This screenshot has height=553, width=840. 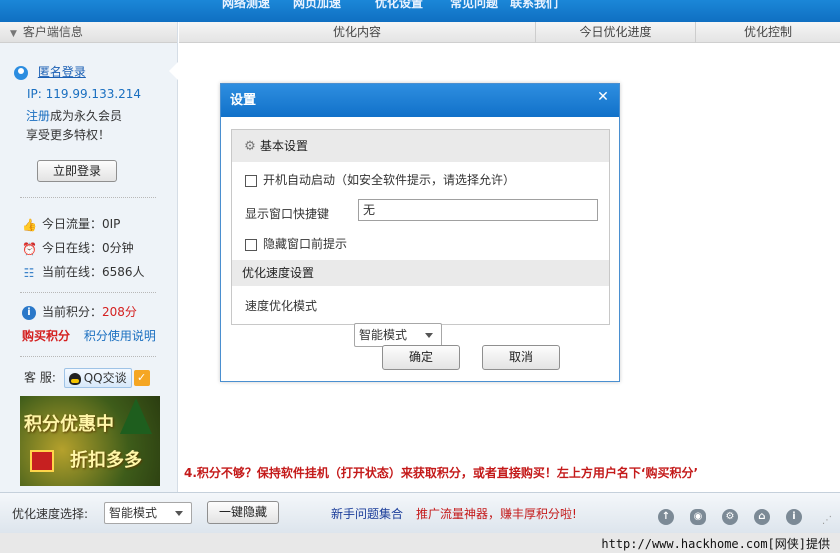 What do you see at coordinates (81, 224) in the screenshot?
I see `today-traffic: 今日流量：0IP` at bounding box center [81, 224].